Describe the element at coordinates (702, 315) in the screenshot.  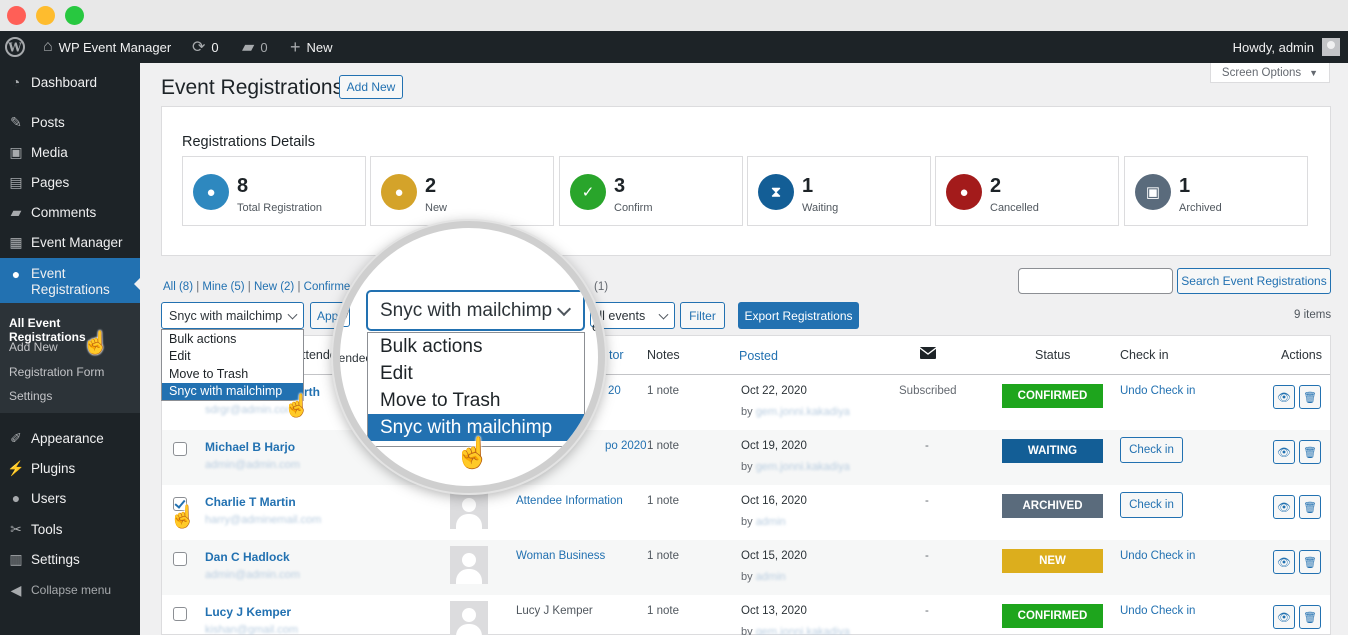
I see `filter-button: Filter` at that location.